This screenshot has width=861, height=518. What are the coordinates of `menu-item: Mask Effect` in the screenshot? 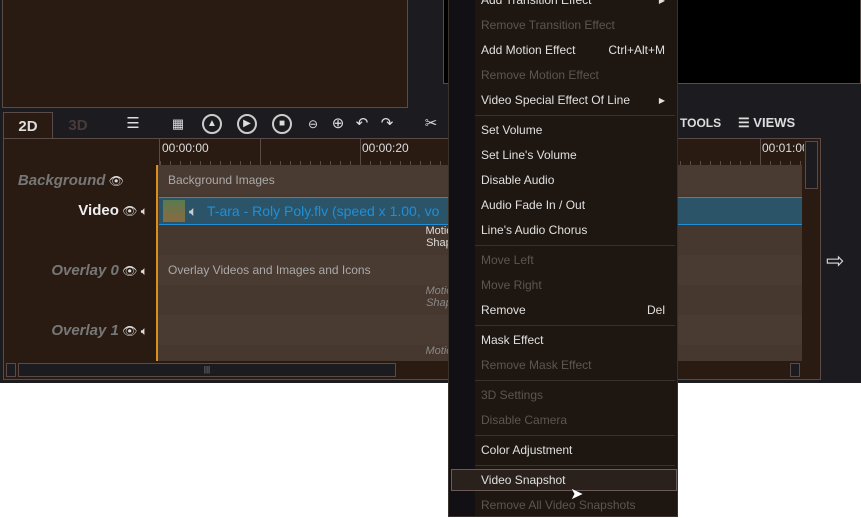 It's located at (563, 340).